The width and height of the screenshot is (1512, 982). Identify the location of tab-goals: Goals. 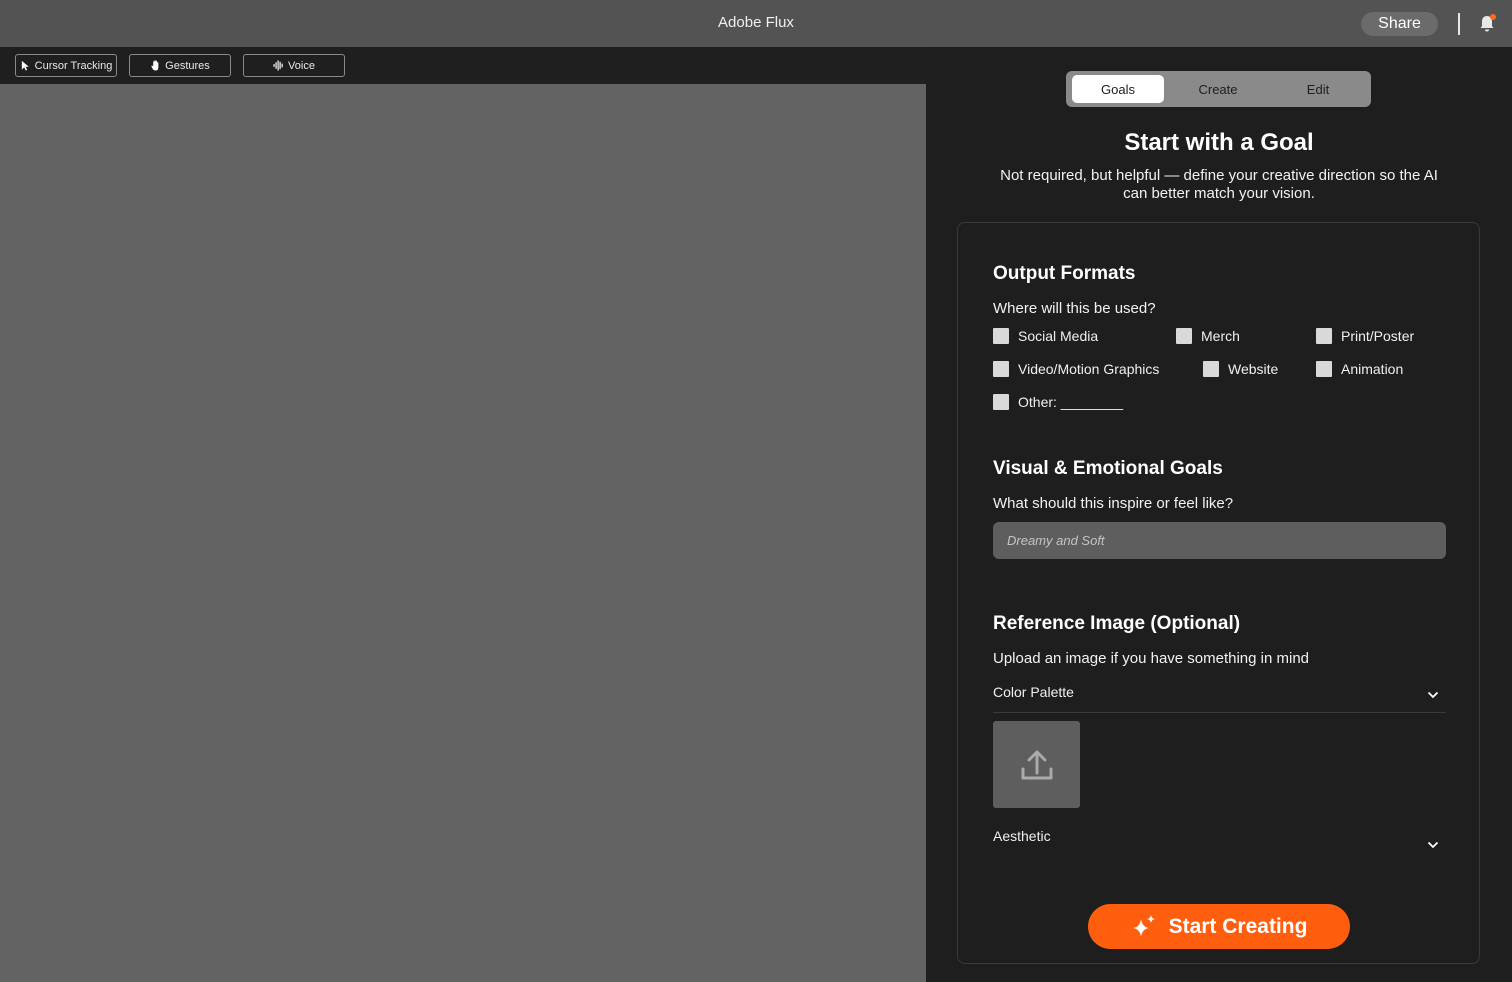
(1118, 89).